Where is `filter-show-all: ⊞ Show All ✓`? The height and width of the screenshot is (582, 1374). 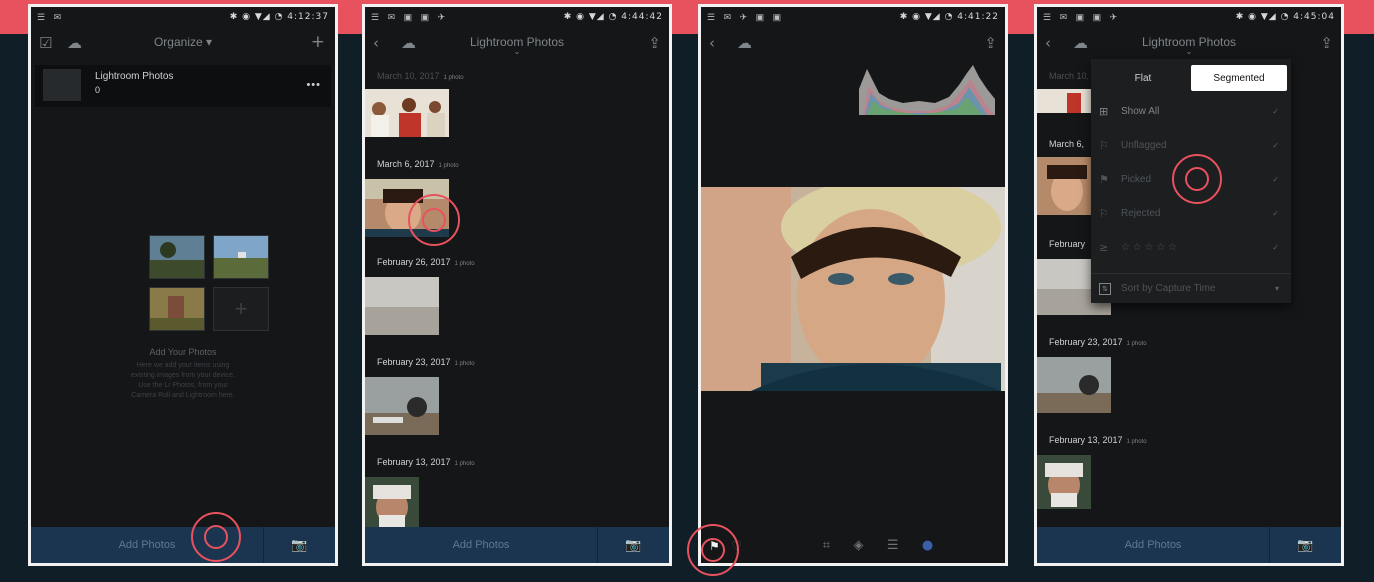 filter-show-all: ⊞ Show All ✓ is located at coordinates (1191, 111).